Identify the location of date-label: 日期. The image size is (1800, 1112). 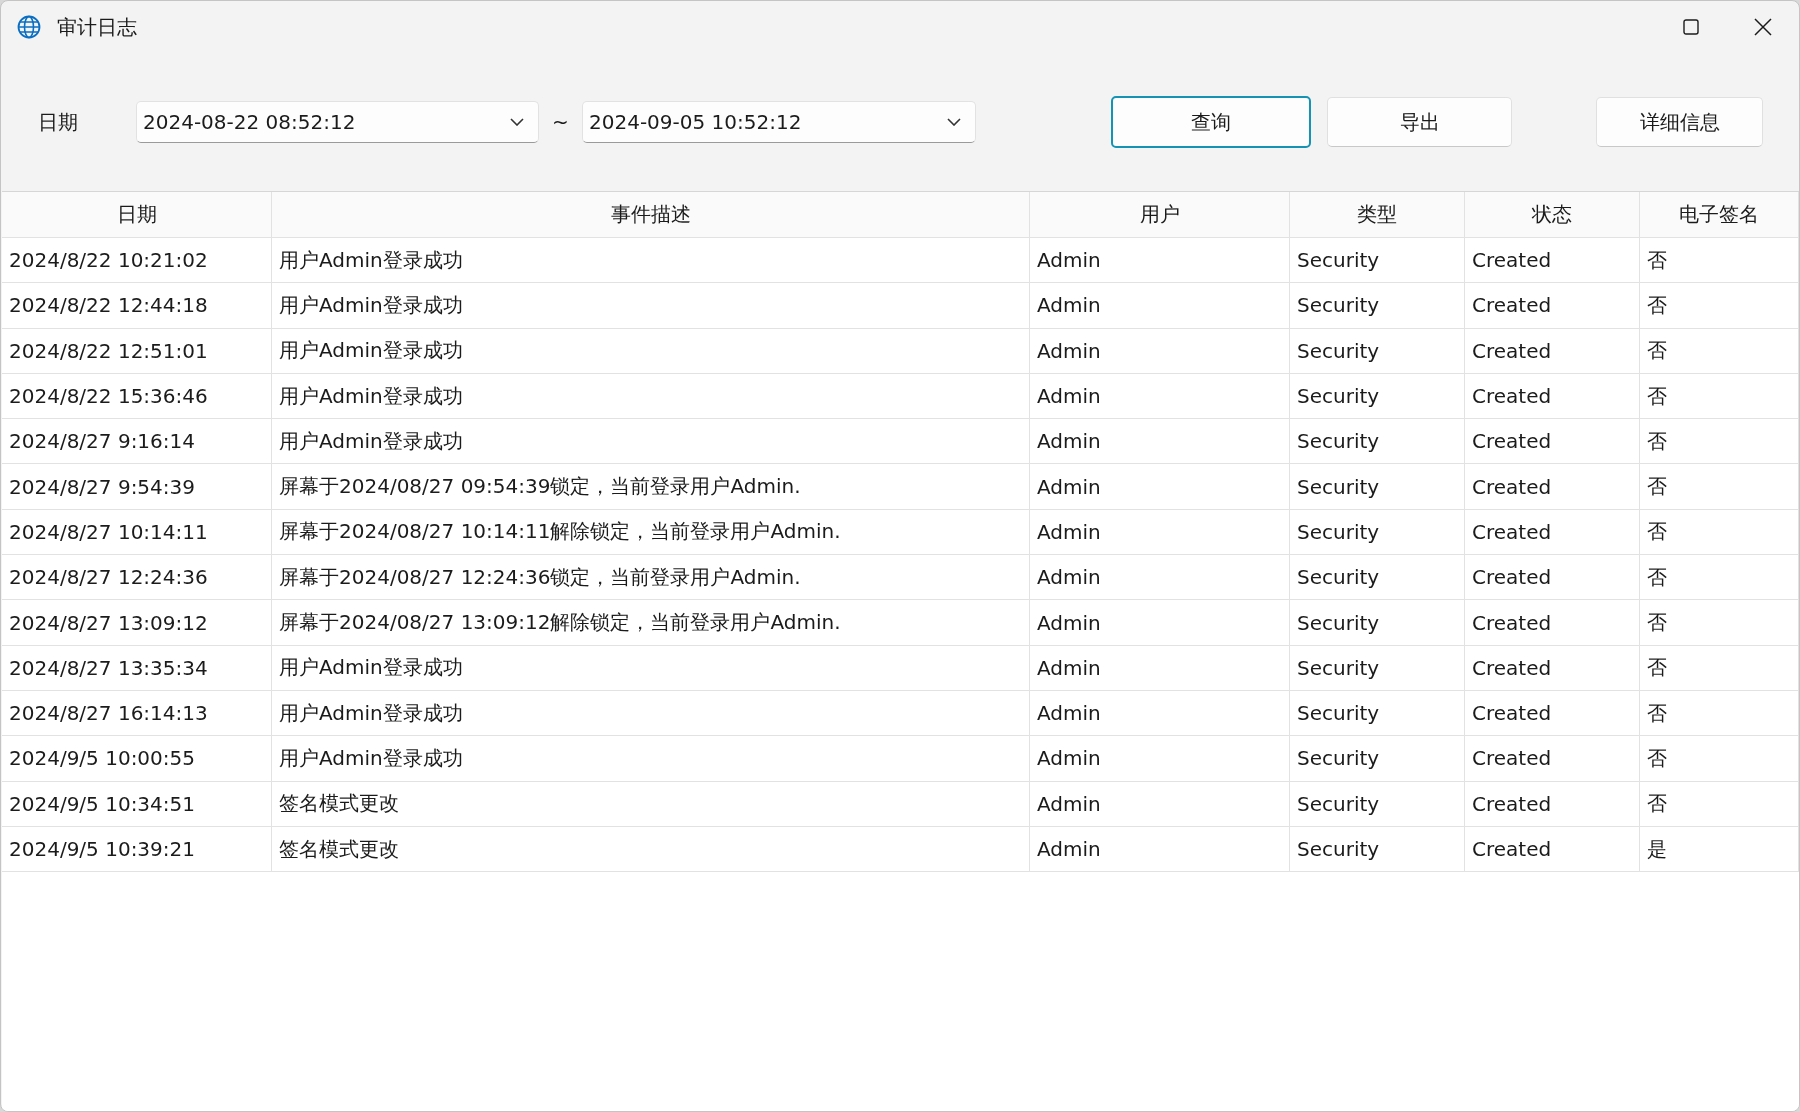
(58, 122).